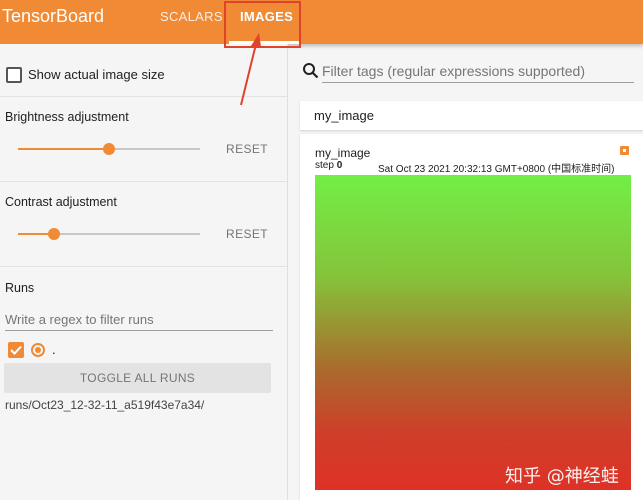 This screenshot has width=643, height=500. Describe the element at coordinates (562, 476) in the screenshot. I see `watermark: 知乎 @神经蛙` at that location.